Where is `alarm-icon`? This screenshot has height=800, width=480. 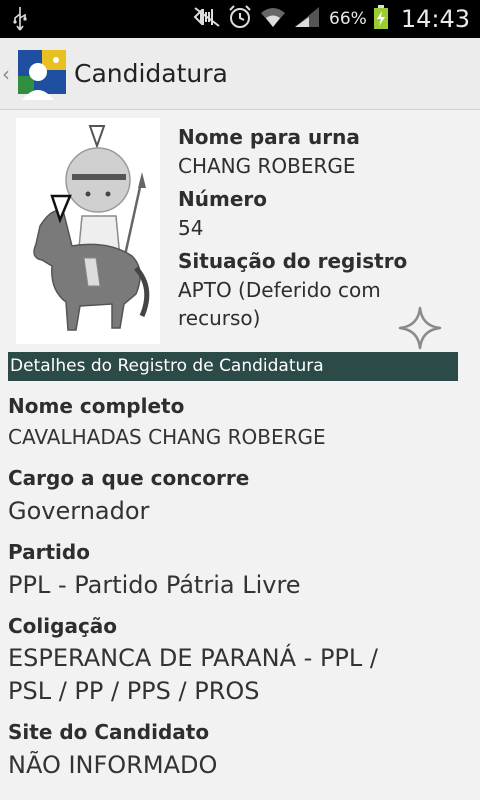
alarm-icon is located at coordinates (240, 19).